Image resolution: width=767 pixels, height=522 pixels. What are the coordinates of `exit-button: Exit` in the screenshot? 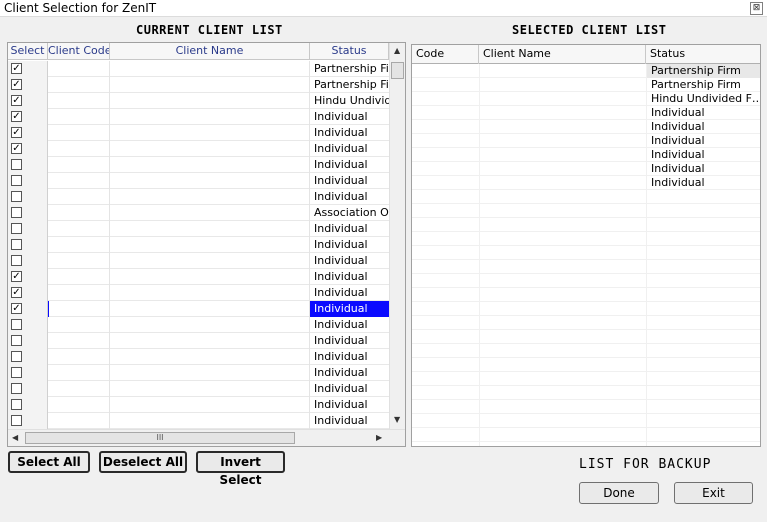 It's located at (713, 493).